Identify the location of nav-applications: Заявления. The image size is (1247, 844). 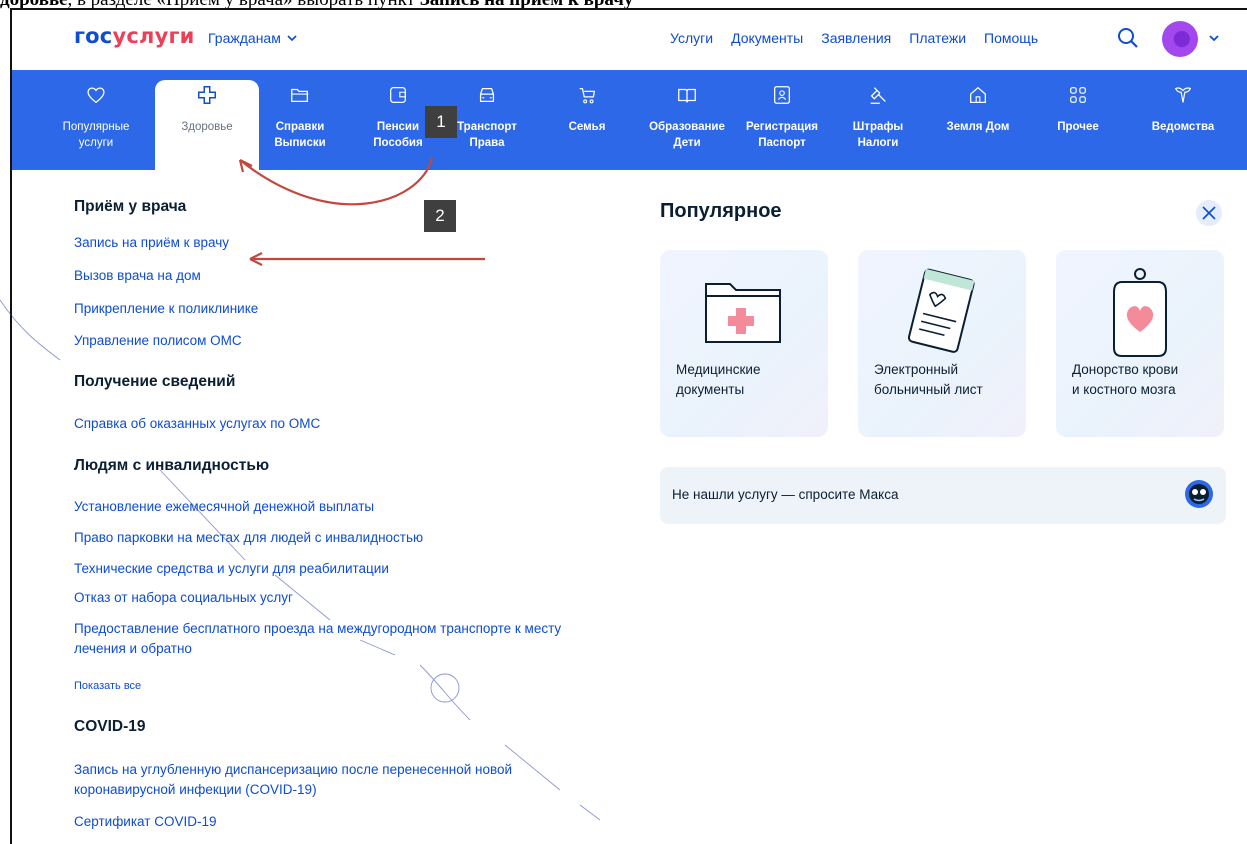
(856, 38).